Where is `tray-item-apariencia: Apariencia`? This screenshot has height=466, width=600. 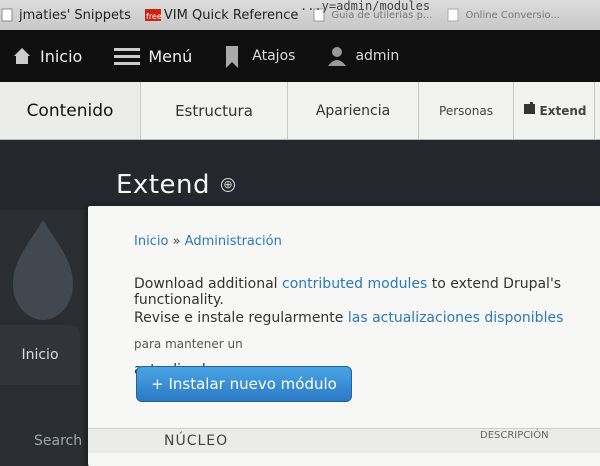
tray-item-apariencia: Apariencia is located at coordinates (353, 110).